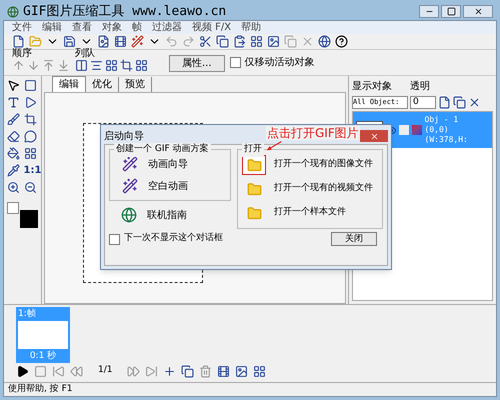 The image size is (500, 400). Describe the element at coordinates (81, 65) in the screenshot. I see `align-icon` at that location.